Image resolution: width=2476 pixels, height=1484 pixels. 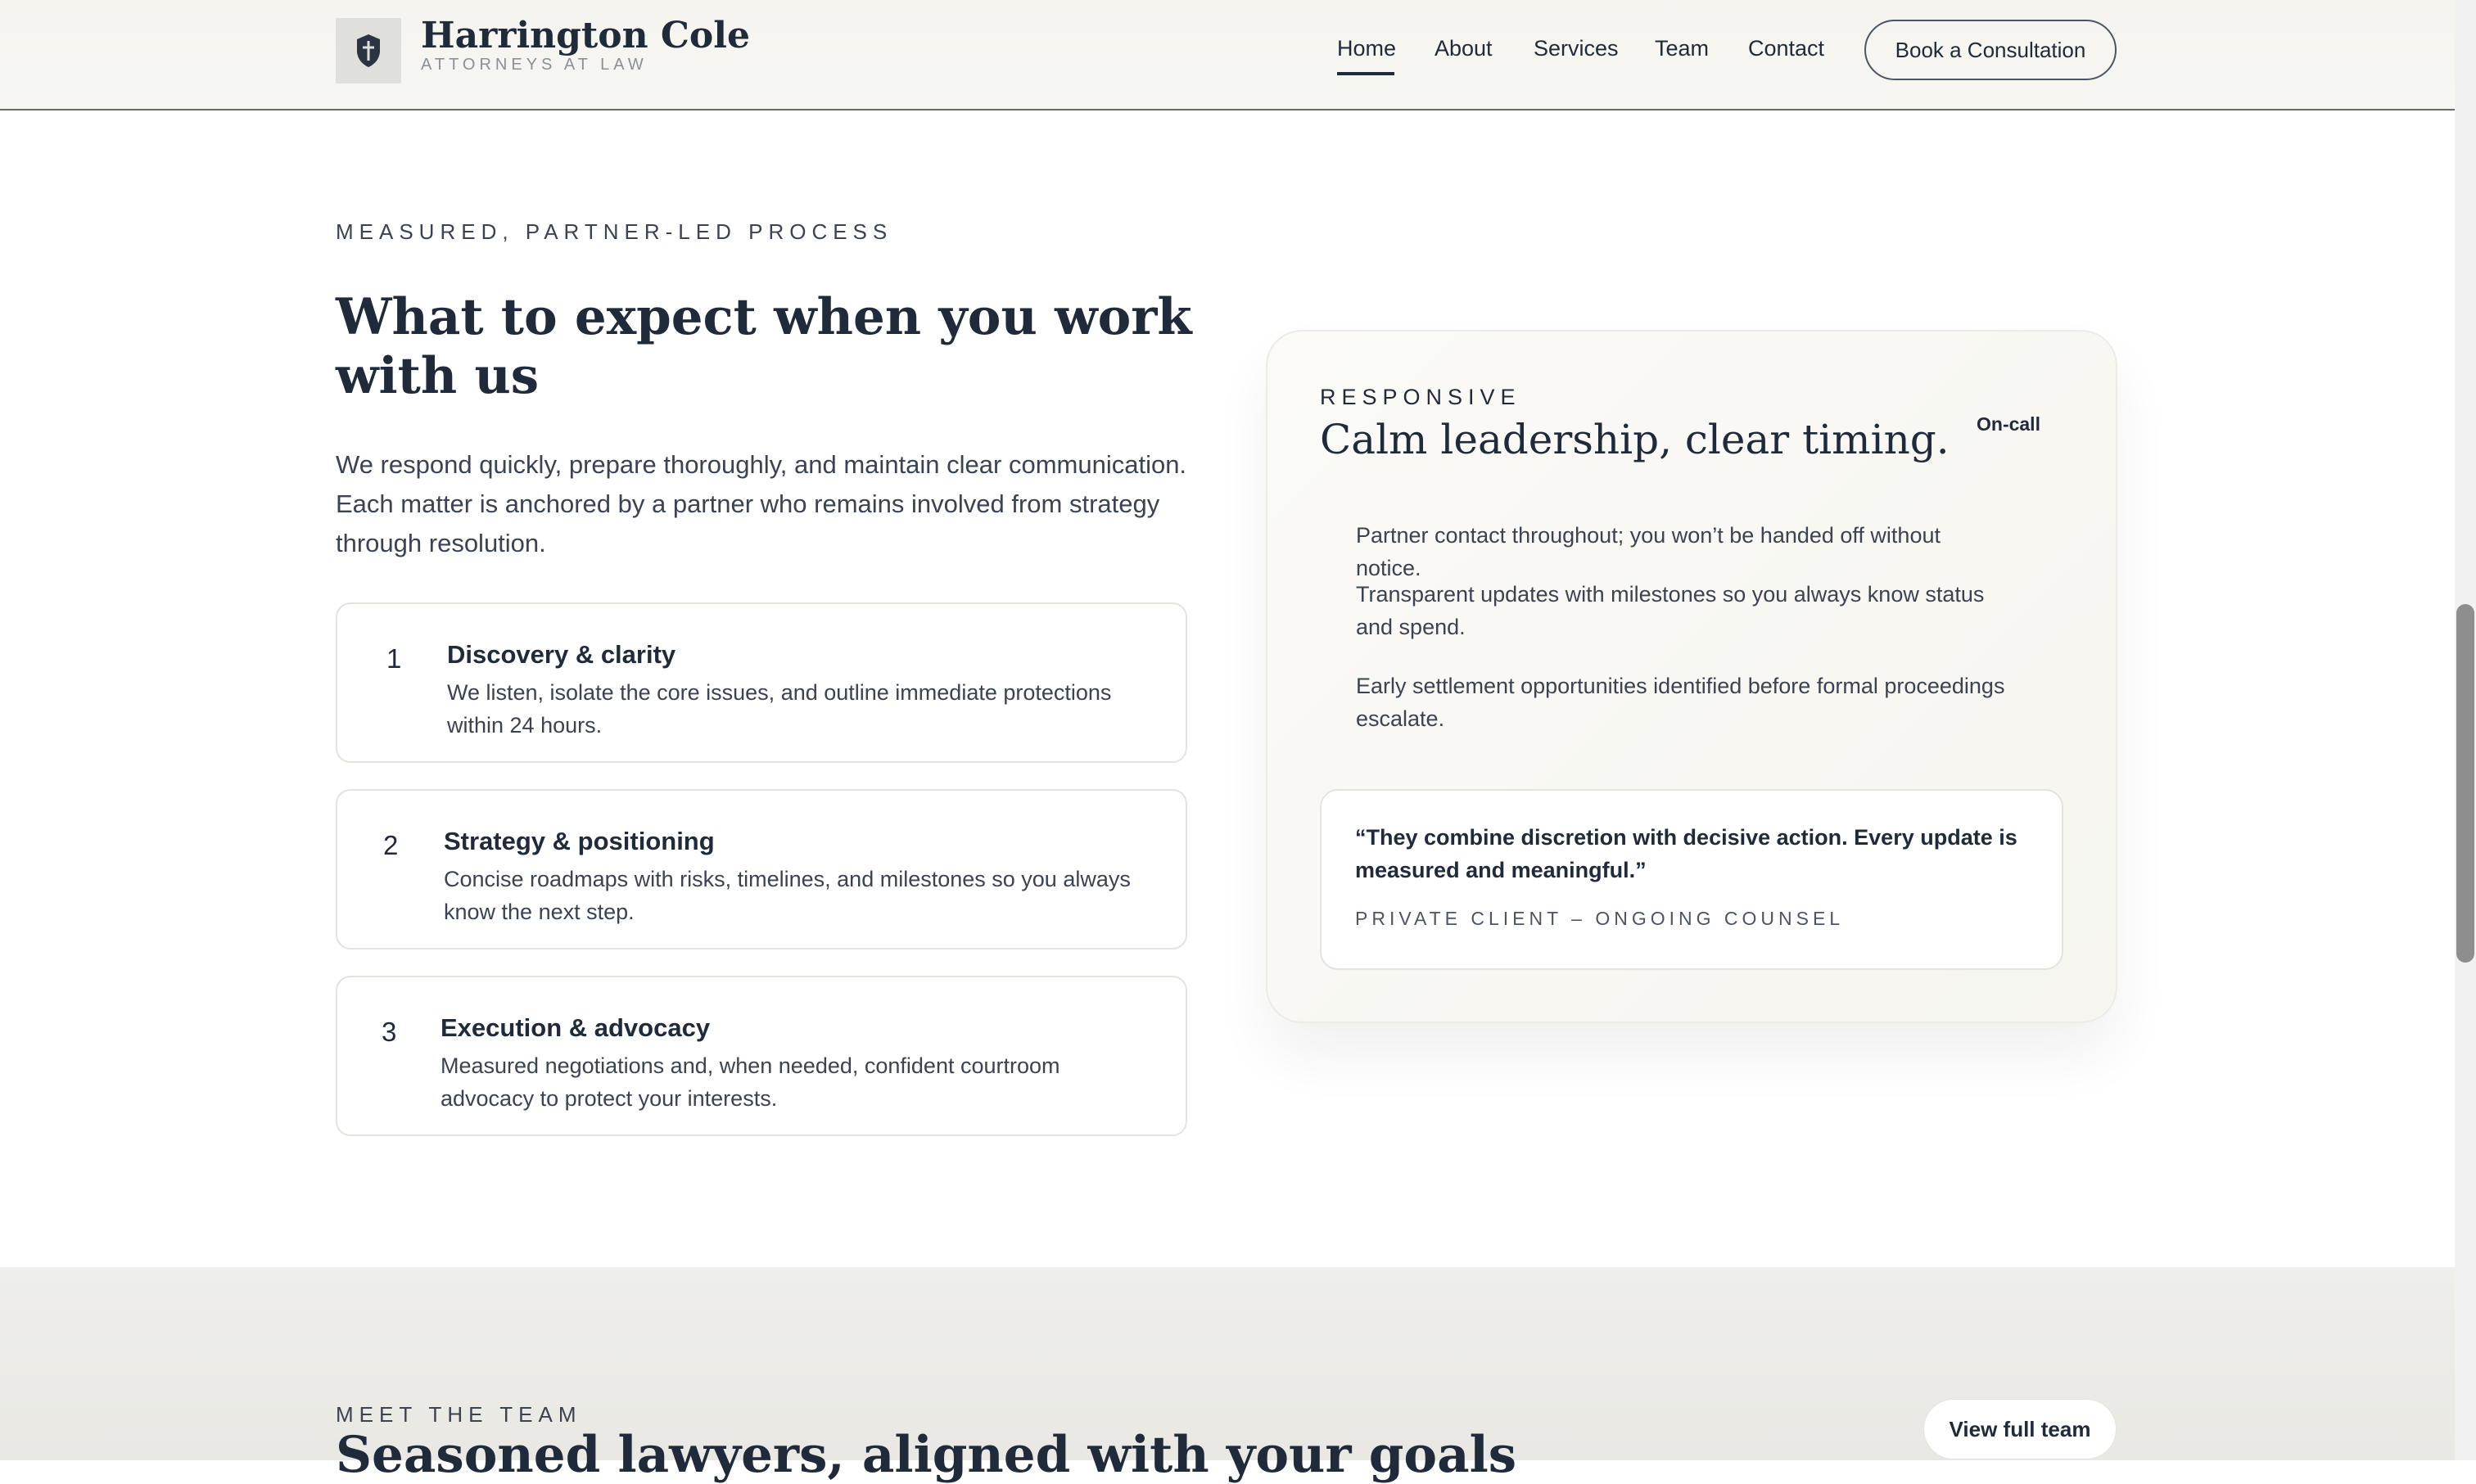 What do you see at coordinates (1991, 50) in the screenshot?
I see `book-consultation-button: Book a Consultation` at bounding box center [1991, 50].